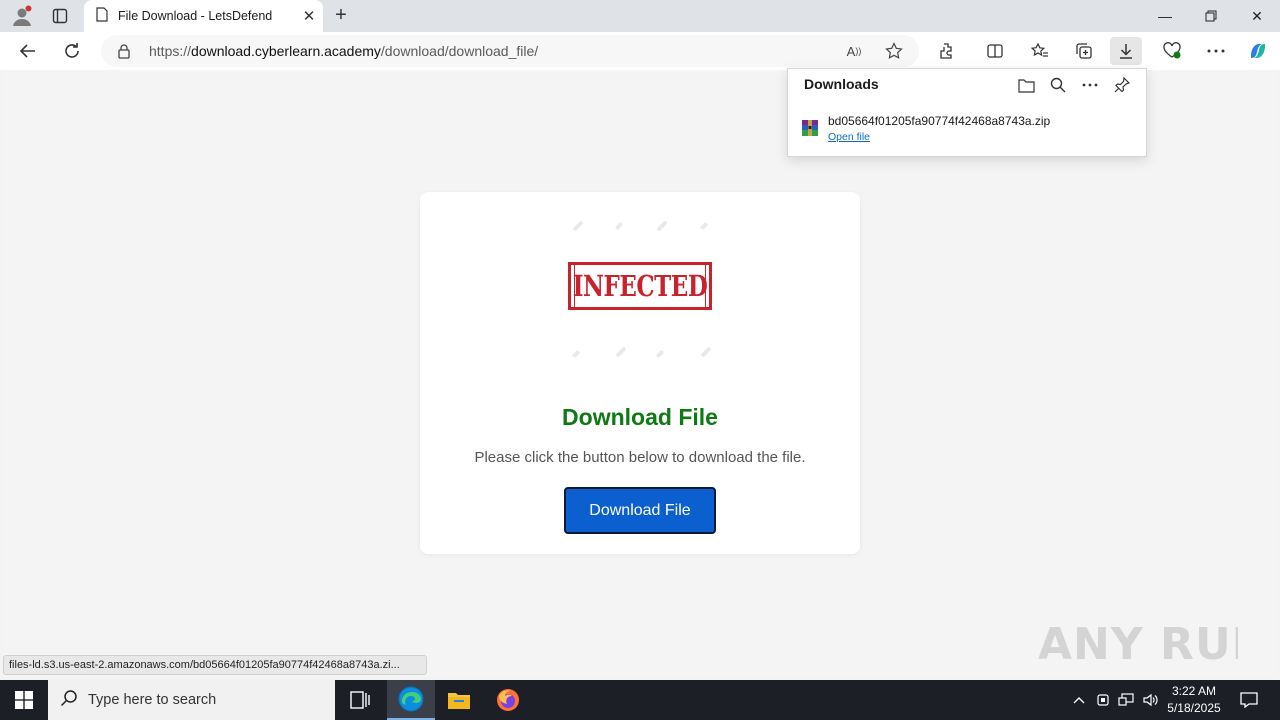  Describe the element at coordinates (995, 51) in the screenshot. I see `split-screen-icon` at that location.